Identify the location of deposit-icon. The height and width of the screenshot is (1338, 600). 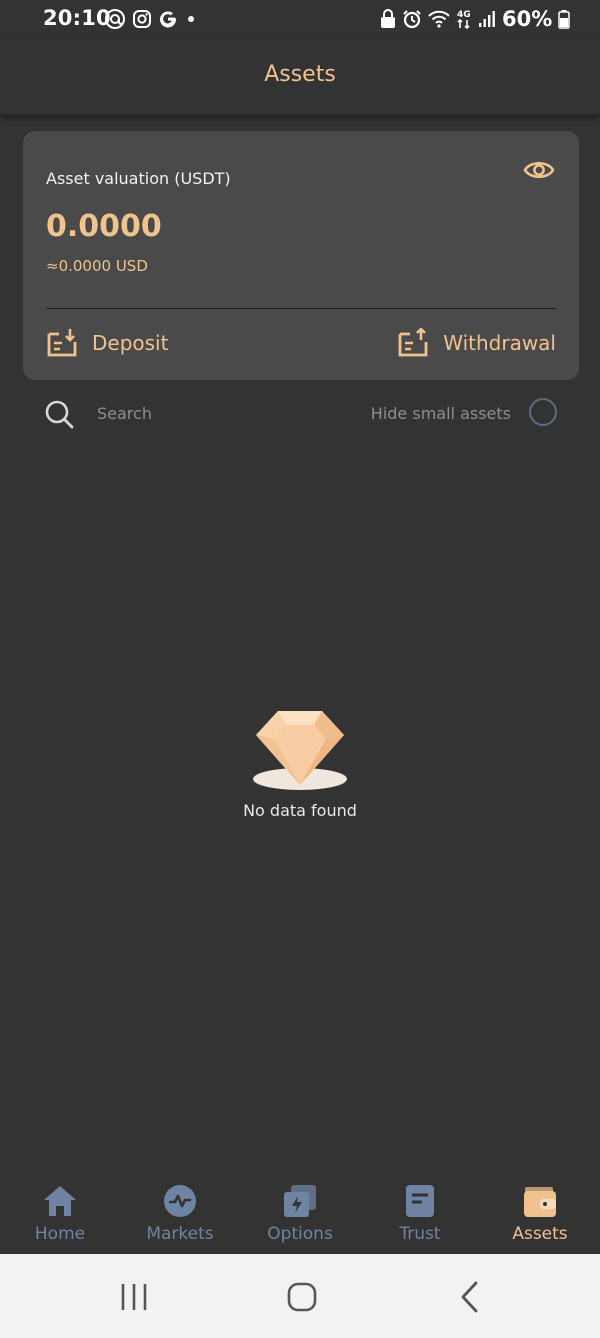
(62, 343).